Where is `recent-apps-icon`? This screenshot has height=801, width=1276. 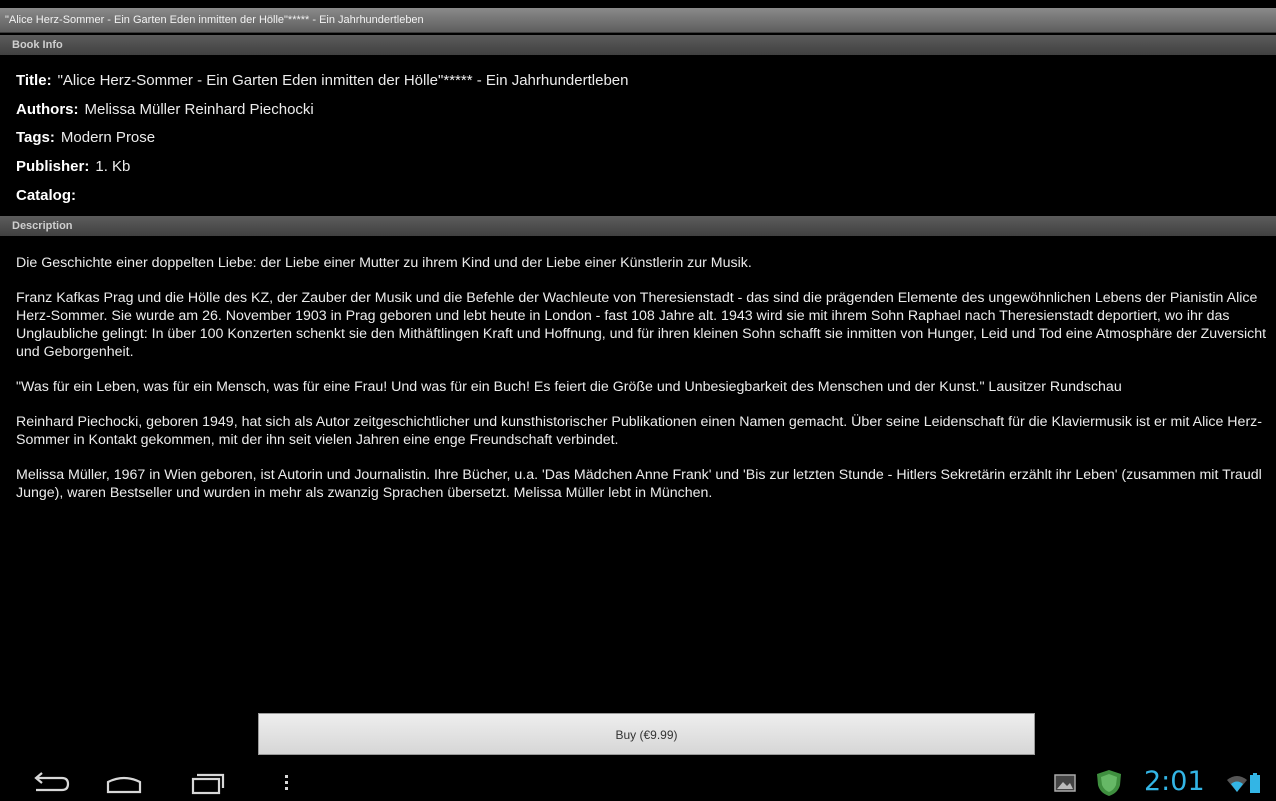
recent-apps-icon is located at coordinates (207, 783).